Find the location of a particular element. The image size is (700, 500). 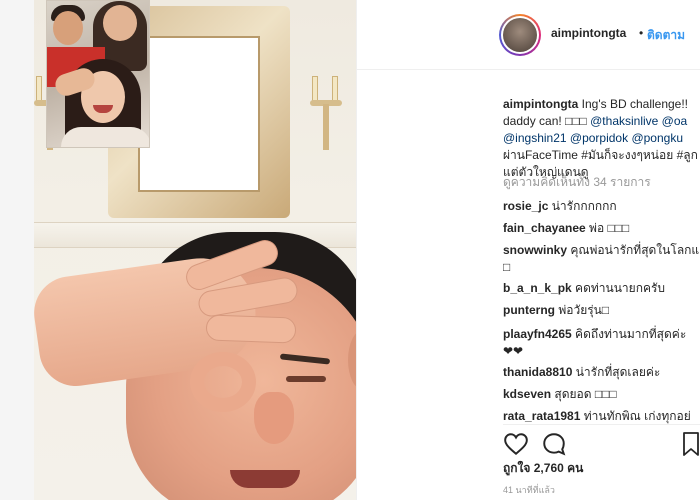

comment-username: rosie_jc is located at coordinates (525, 206).